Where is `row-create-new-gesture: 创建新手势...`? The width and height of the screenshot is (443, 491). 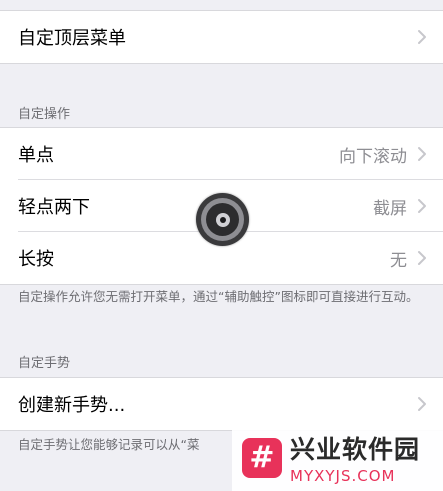
row-create-new-gesture: 创建新手势... is located at coordinates (221, 404).